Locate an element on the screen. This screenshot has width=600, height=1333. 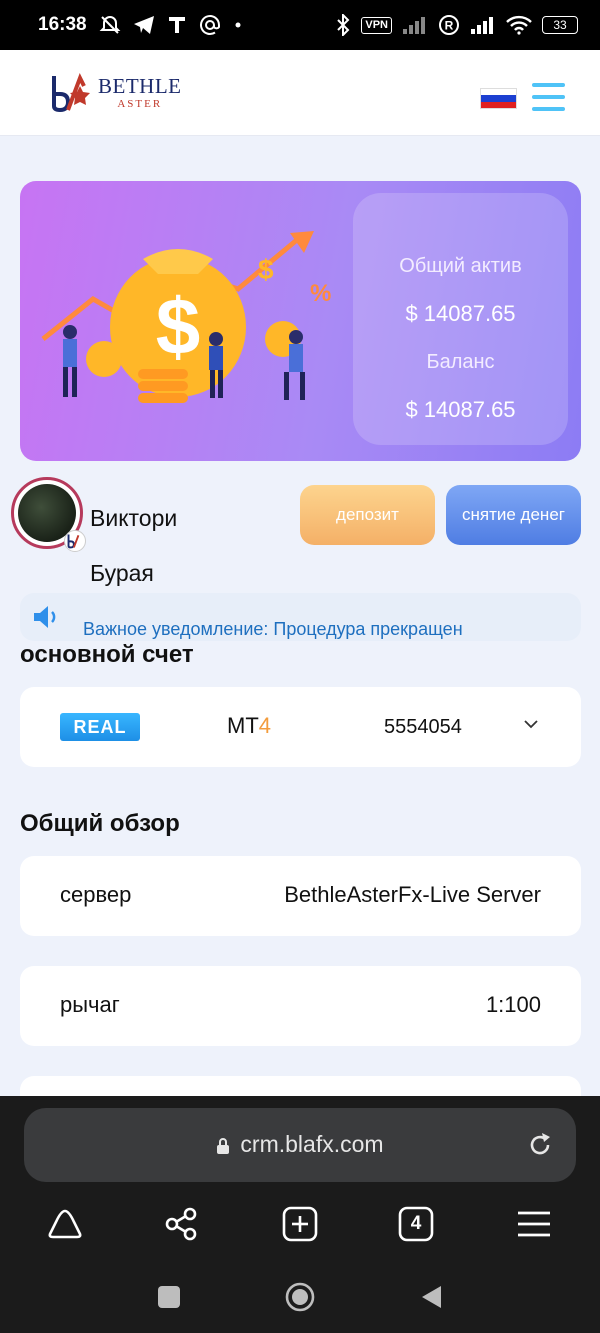
withdraw-button: снятие денег is located at coordinates (513, 515).